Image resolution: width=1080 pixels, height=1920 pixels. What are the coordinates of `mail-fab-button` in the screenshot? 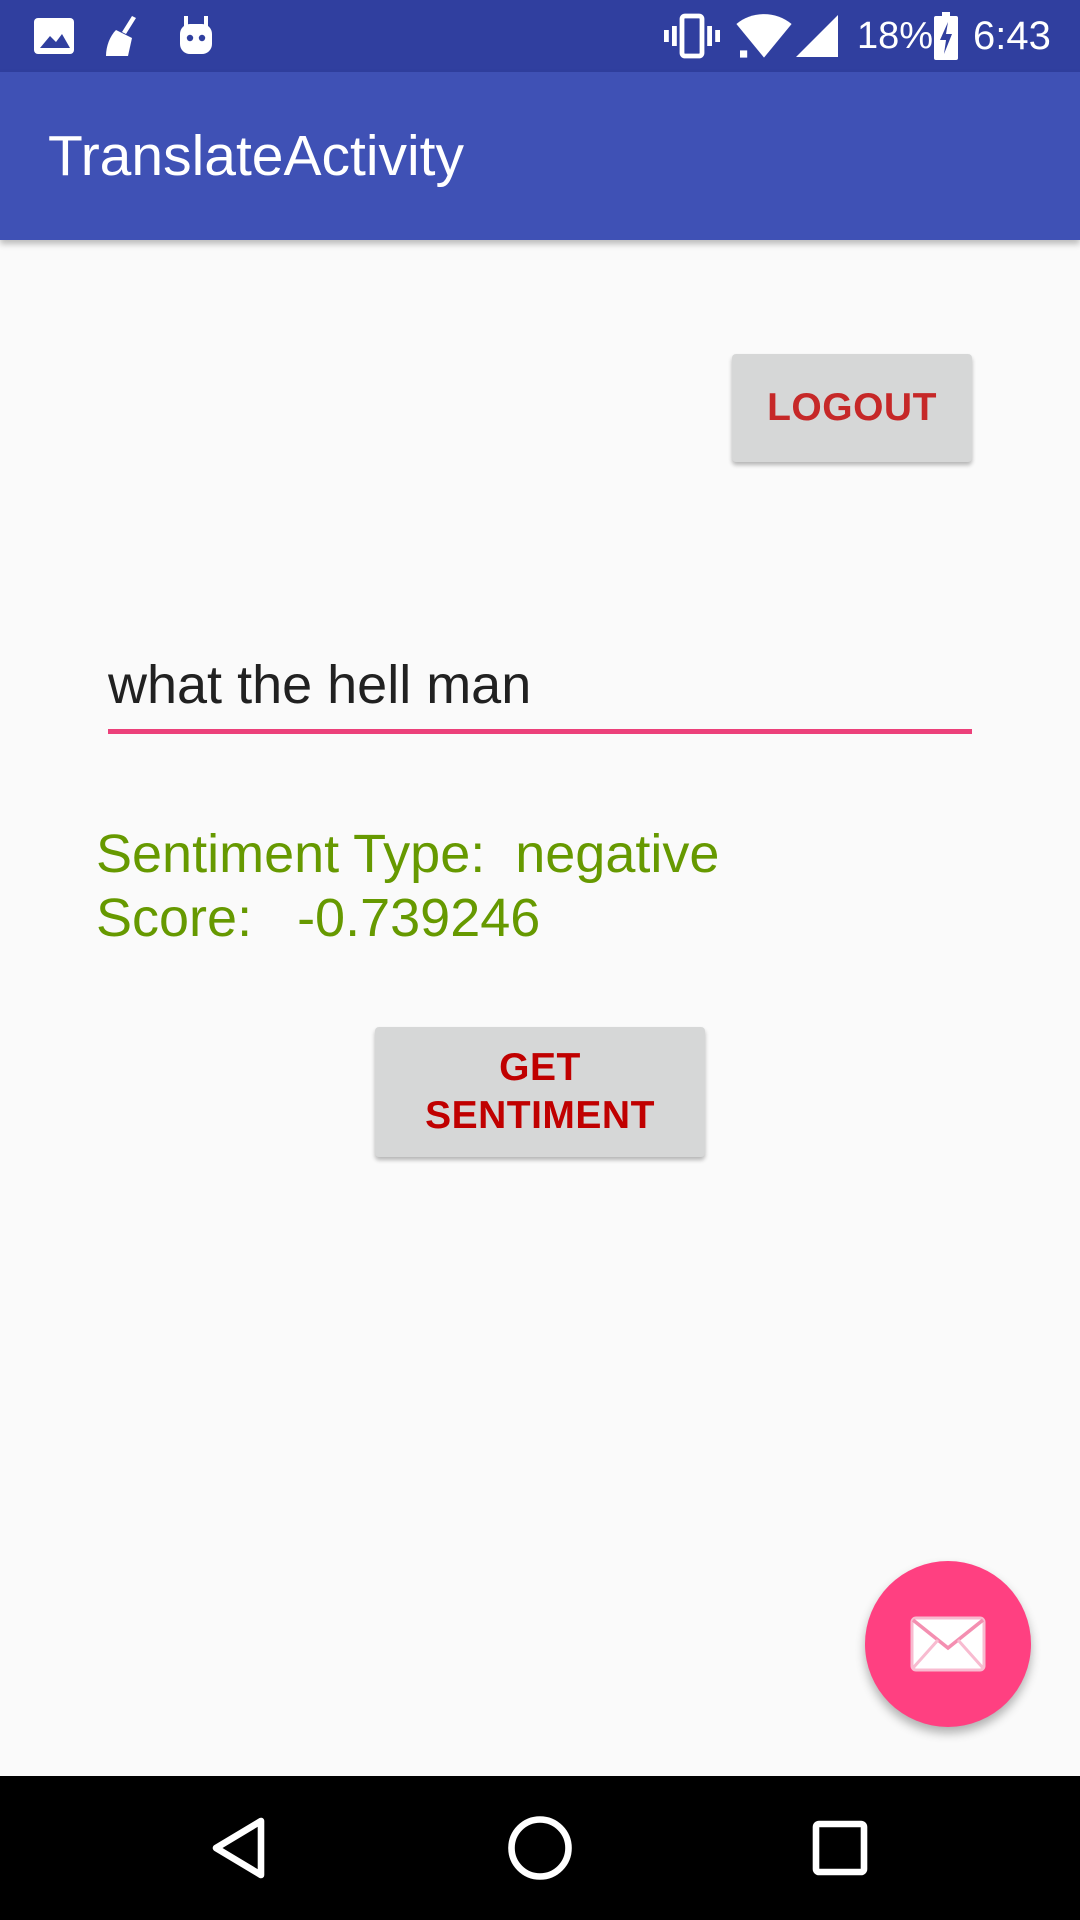 It's located at (948, 1644).